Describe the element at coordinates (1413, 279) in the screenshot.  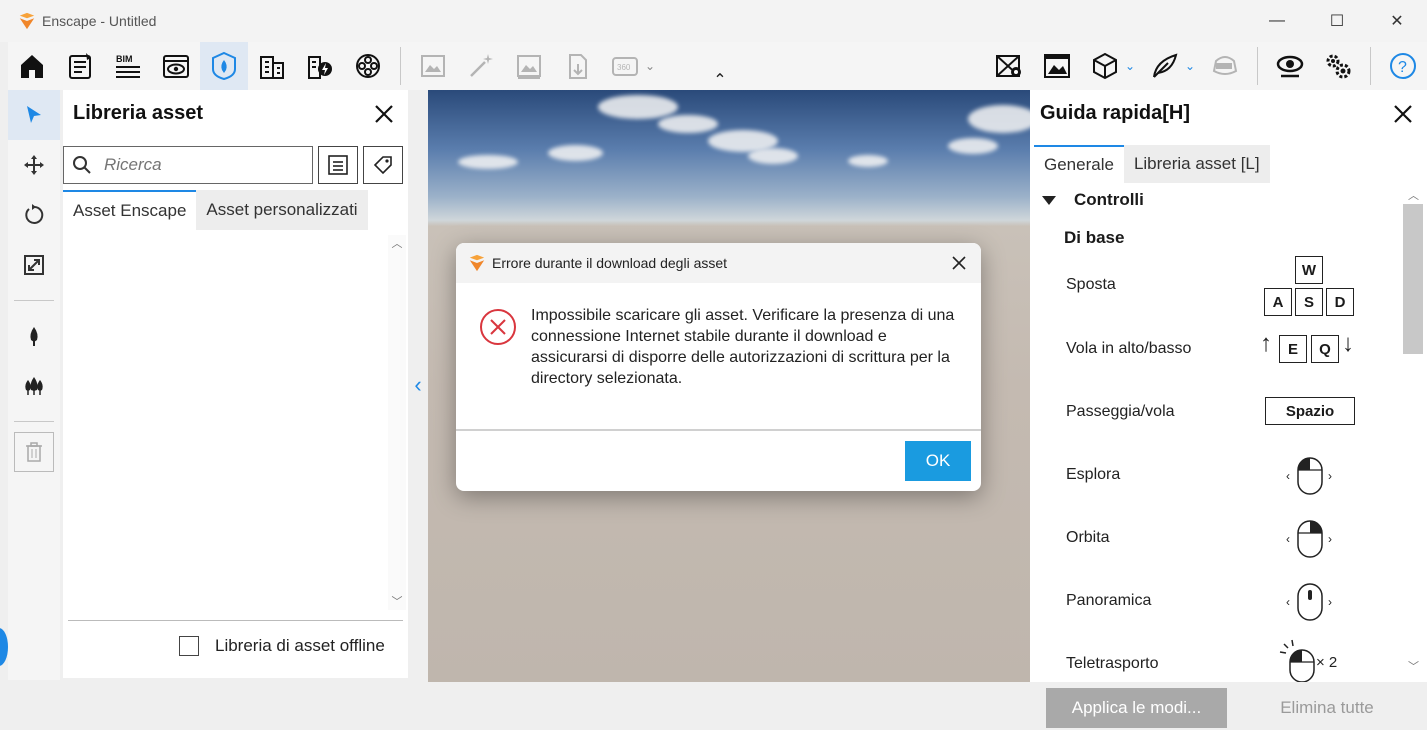
I see `guide-scroll-thumb` at that location.